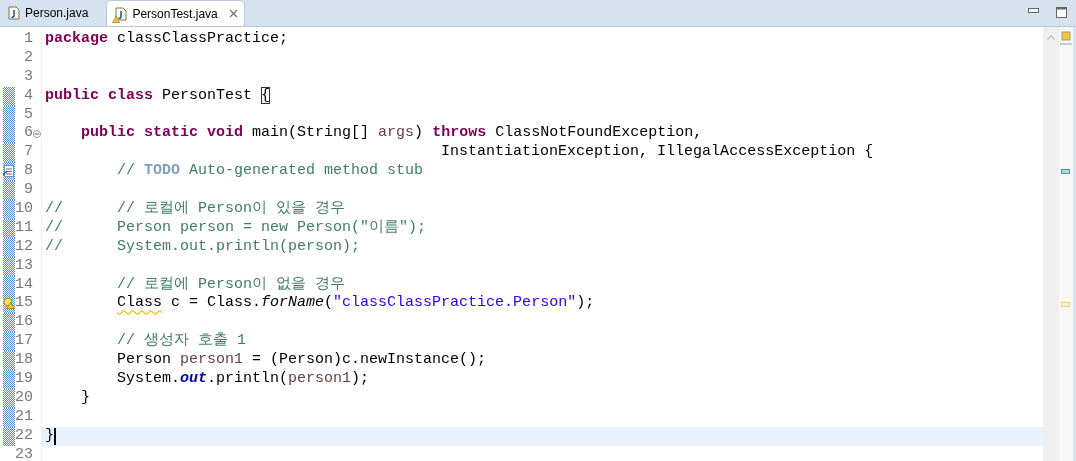 This screenshot has width=1076, height=461. Describe the element at coordinates (24, 285) in the screenshot. I see `line-number: 14` at that location.